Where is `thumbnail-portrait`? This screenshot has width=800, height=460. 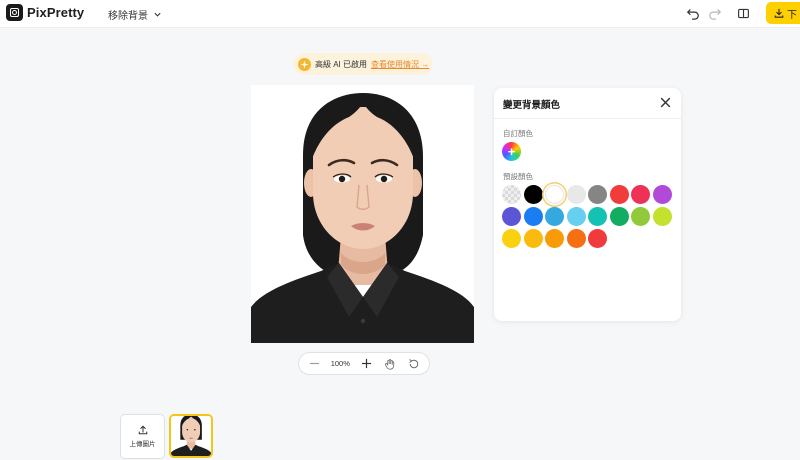
thumbnail-portrait is located at coordinates (191, 436).